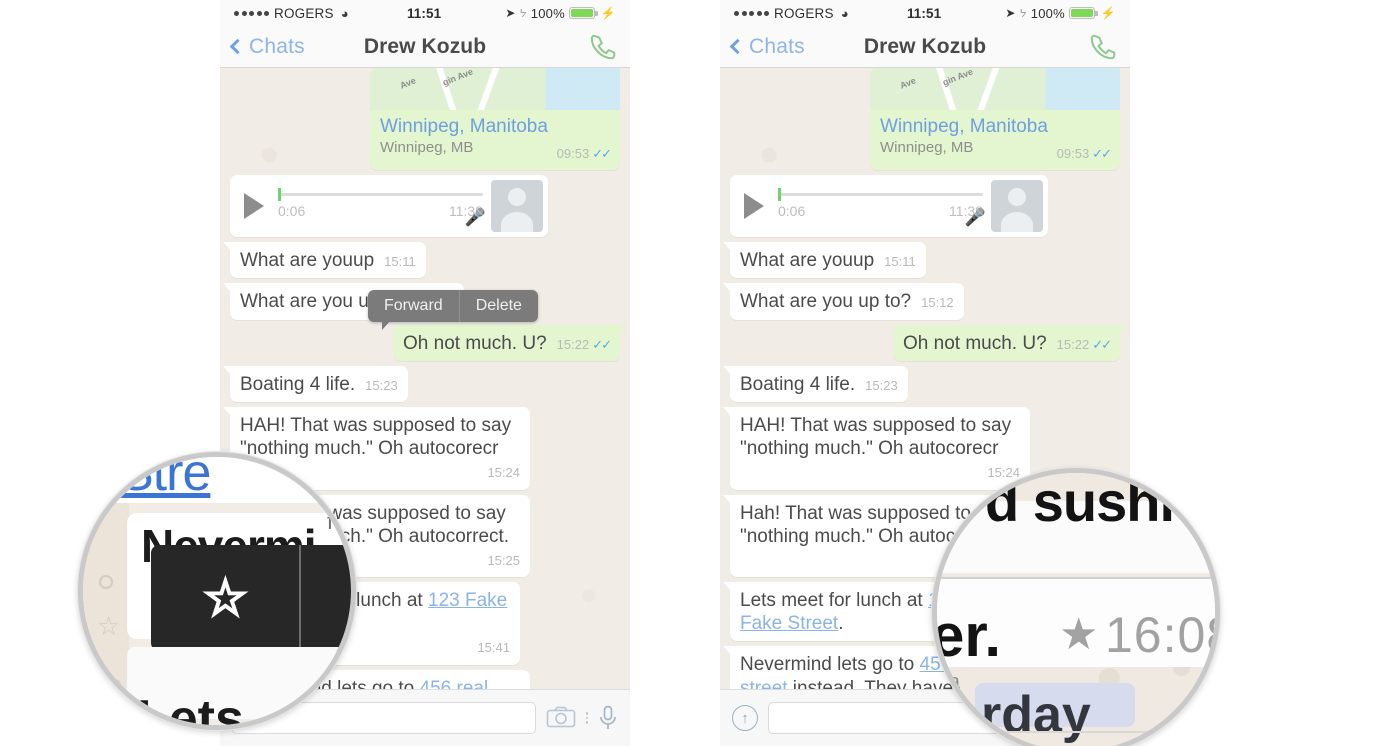 This screenshot has width=1380, height=746. I want to click on zoom-link-fragment: Stre, so click(165, 477).